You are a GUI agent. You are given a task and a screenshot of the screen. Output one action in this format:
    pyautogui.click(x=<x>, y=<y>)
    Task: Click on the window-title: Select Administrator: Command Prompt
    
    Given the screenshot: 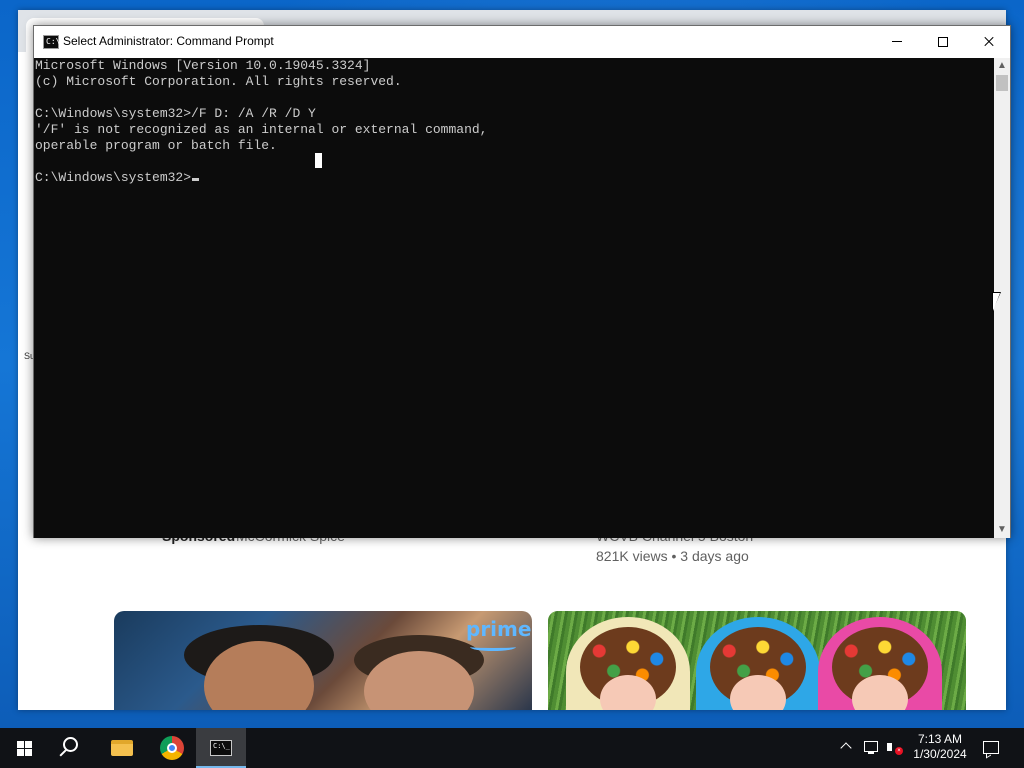 What is the action you would take?
    pyautogui.click(x=168, y=41)
    